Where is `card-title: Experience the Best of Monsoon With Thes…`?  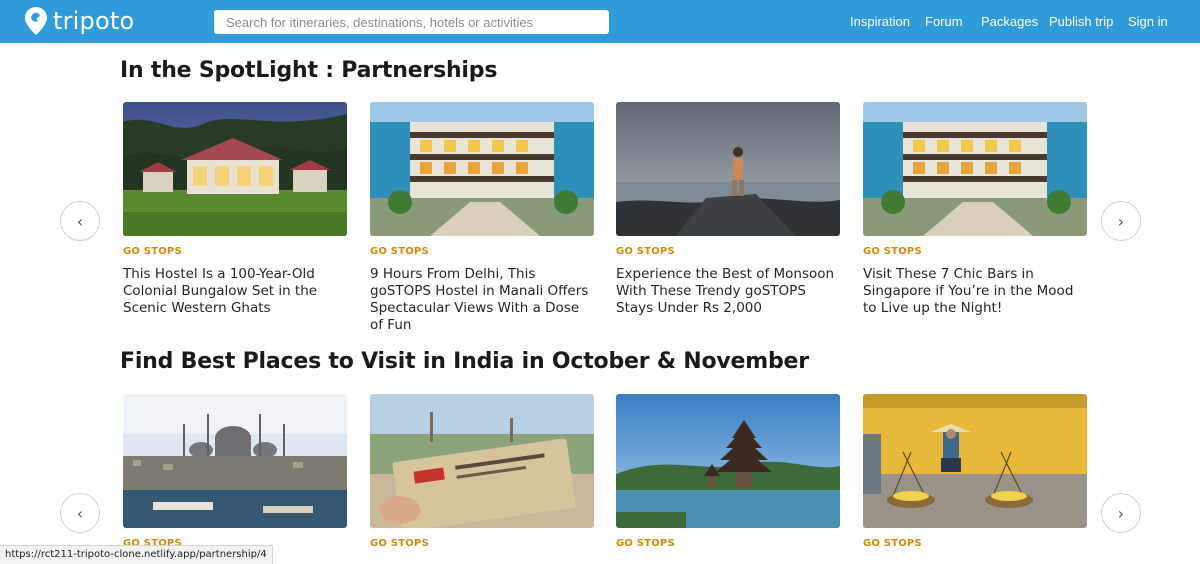 card-title: Experience the Best of Monsoon With Thes… is located at coordinates (728, 291).